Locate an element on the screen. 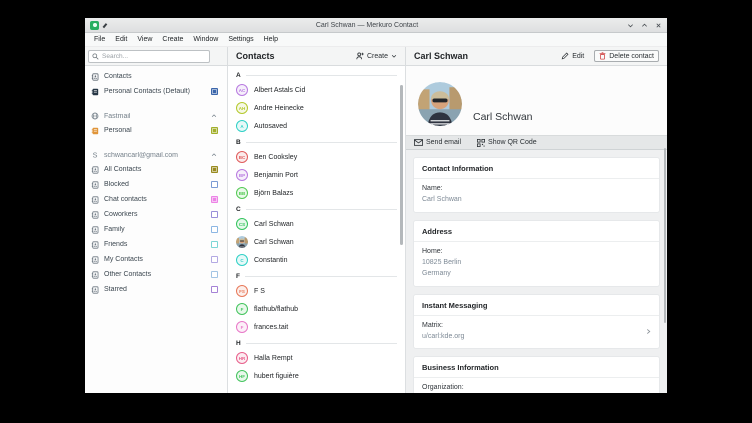 This screenshot has width=752, height=423. card-row: Matrix: u/carl:kde.org is located at coordinates (536, 332).